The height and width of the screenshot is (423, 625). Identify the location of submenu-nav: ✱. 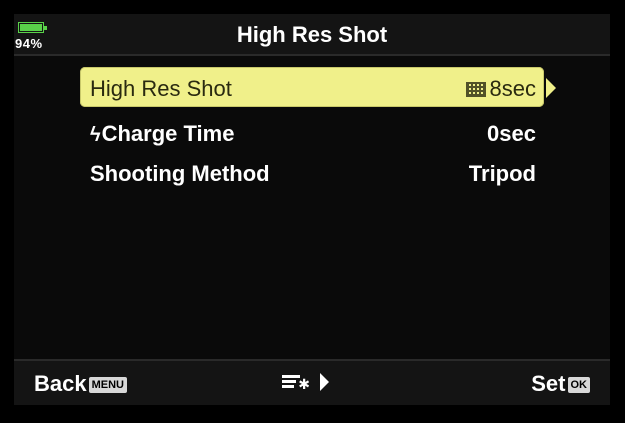
(306, 382).